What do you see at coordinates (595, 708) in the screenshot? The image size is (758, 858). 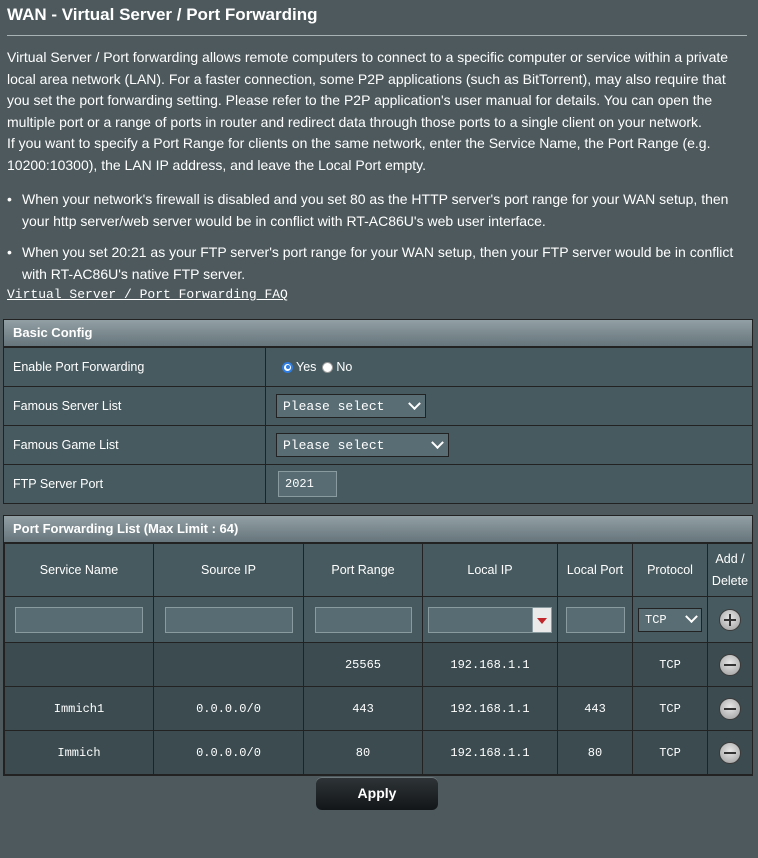 I see `cell-local-port: 443` at bounding box center [595, 708].